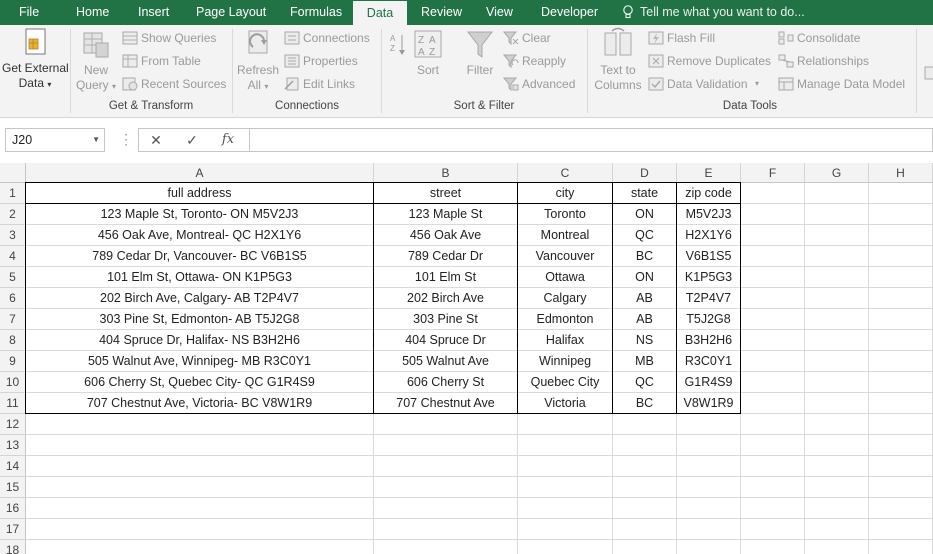 Image resolution: width=933 pixels, height=554 pixels. I want to click on row-header: 5, so click(13, 277).